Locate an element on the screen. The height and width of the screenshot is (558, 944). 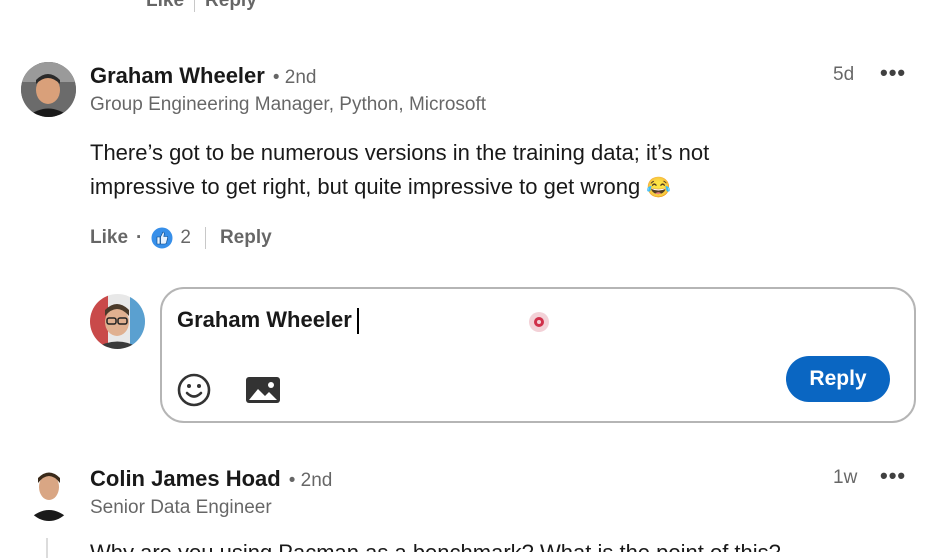
reply-input: Graham Wheeler is located at coordinates (268, 321).